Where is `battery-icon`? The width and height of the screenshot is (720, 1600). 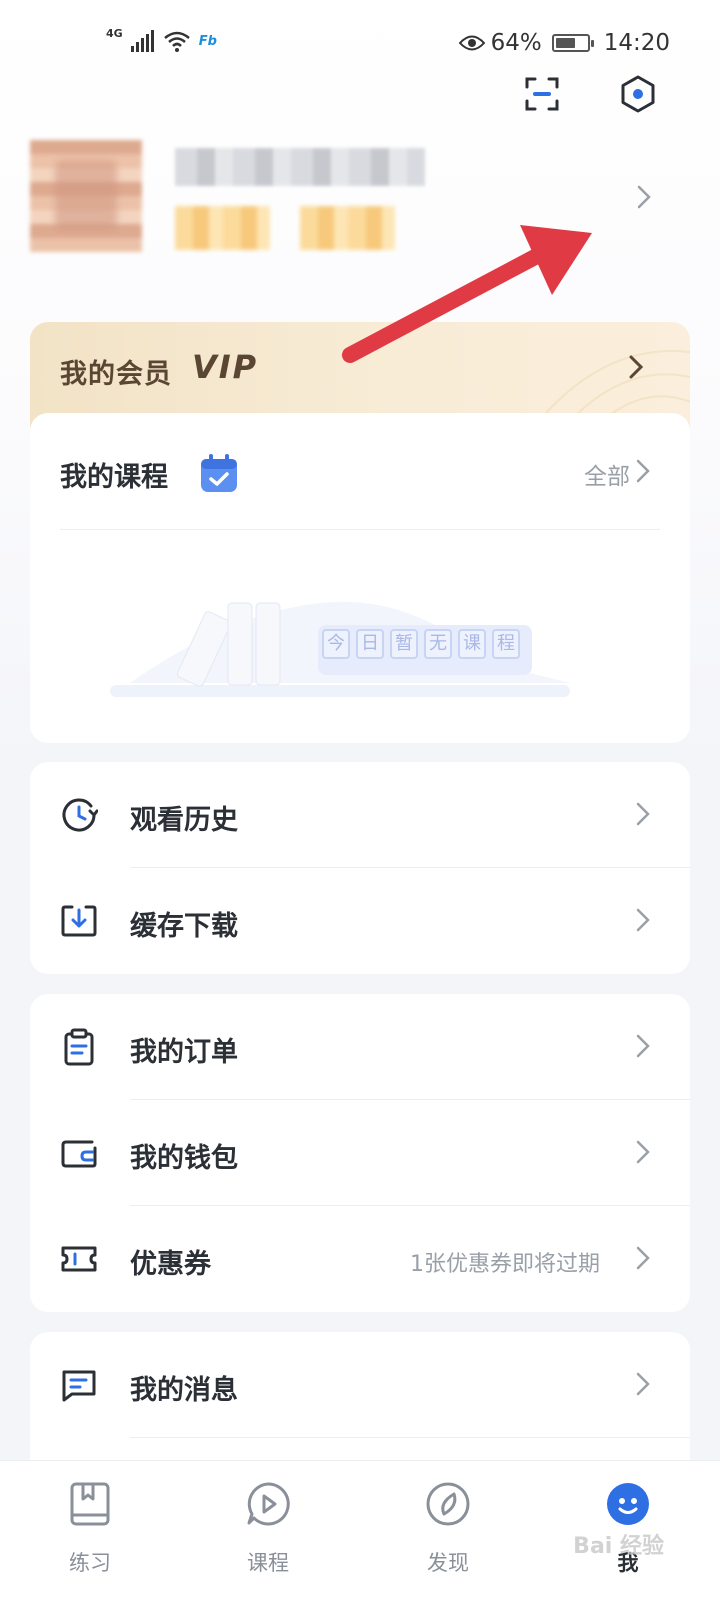
battery-icon is located at coordinates (572, 43).